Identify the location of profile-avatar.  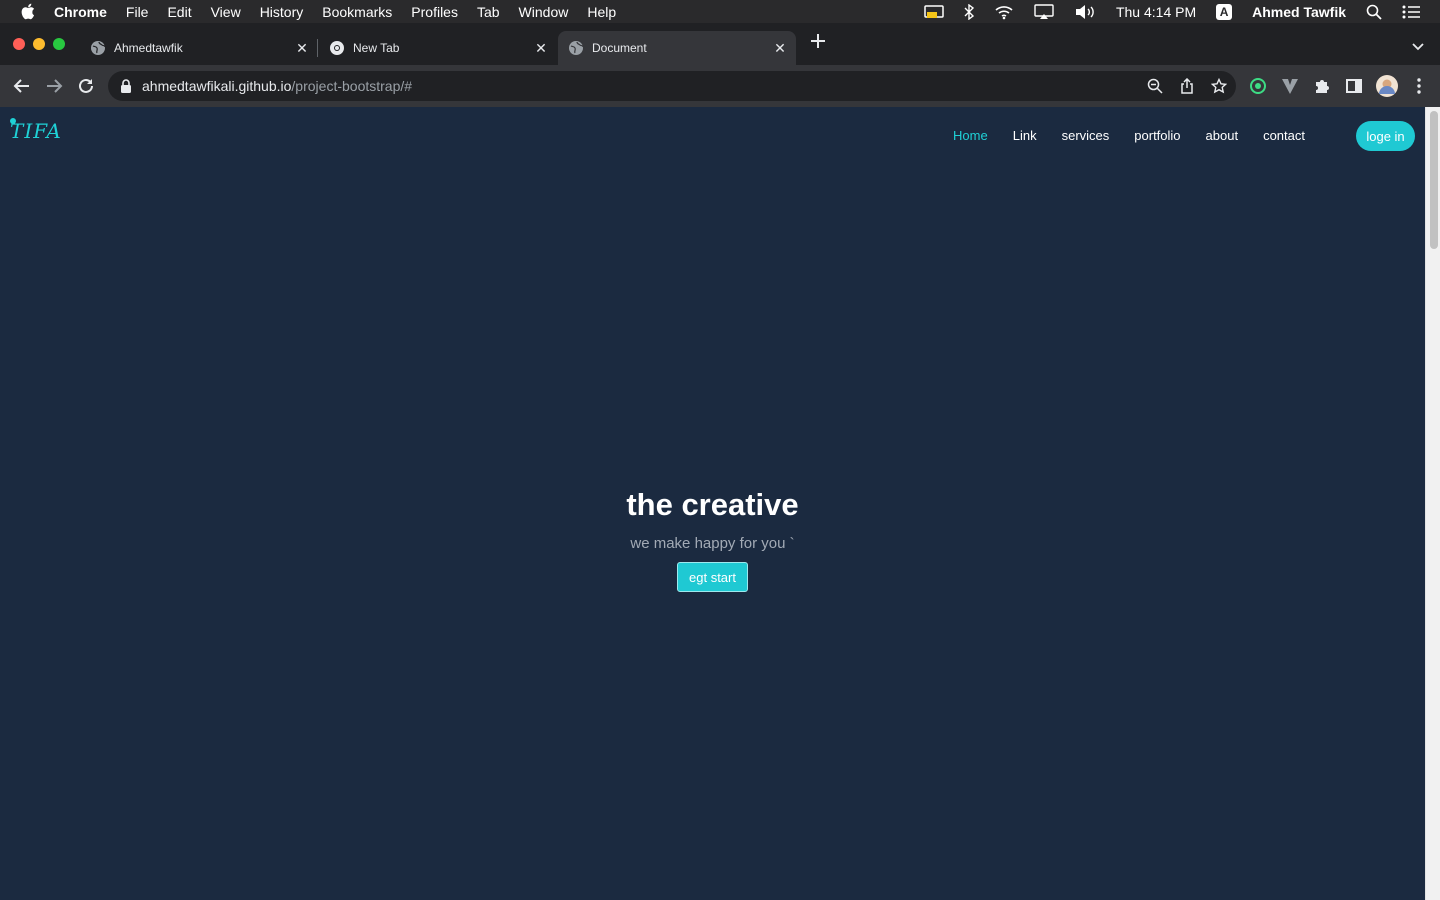
(1387, 86).